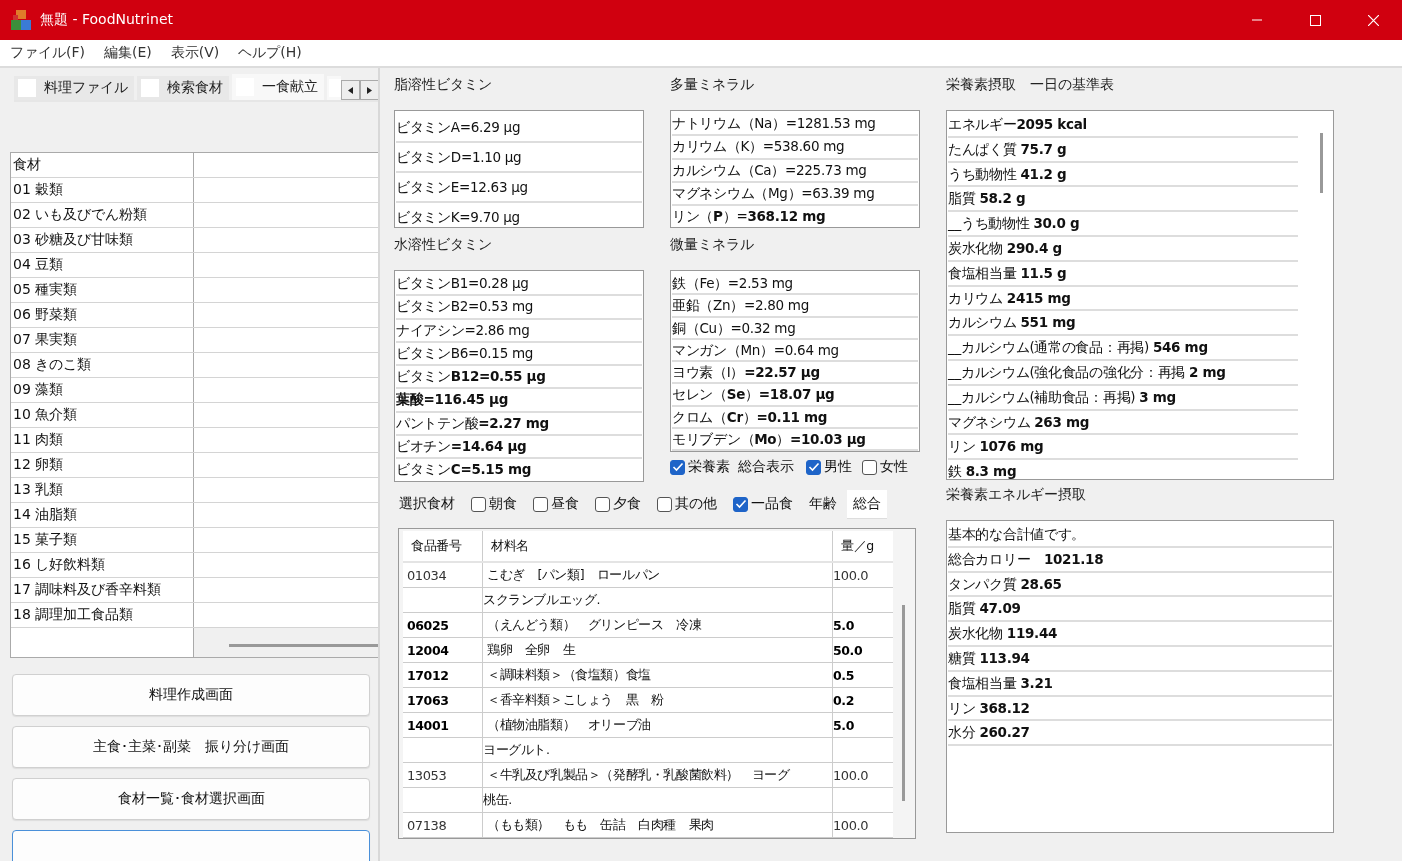 This screenshot has height=861, width=1402. Describe the element at coordinates (270, 53) in the screenshot. I see `menu-item: ヘルプ(H)` at that location.